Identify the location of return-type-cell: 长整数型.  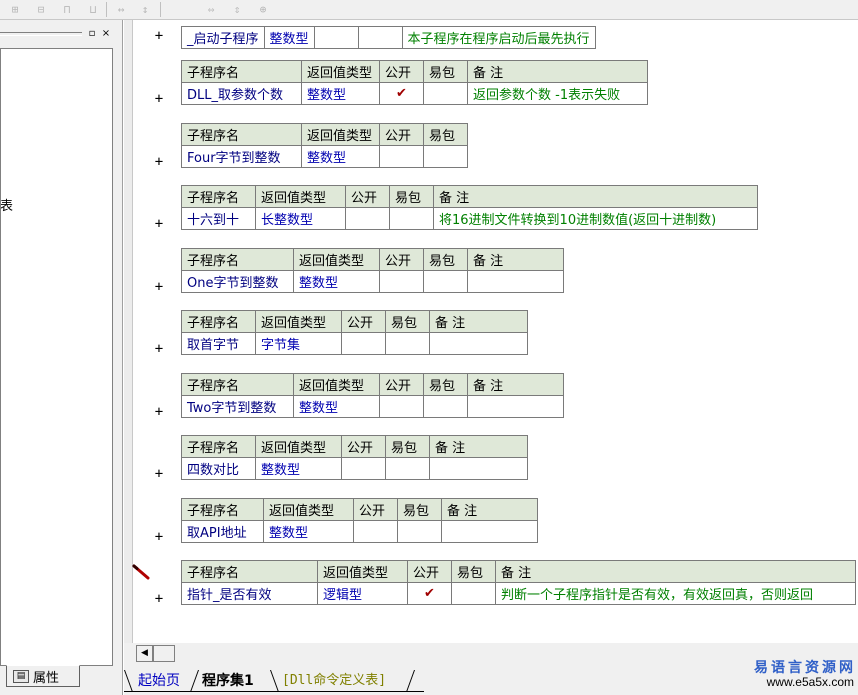
(300, 218).